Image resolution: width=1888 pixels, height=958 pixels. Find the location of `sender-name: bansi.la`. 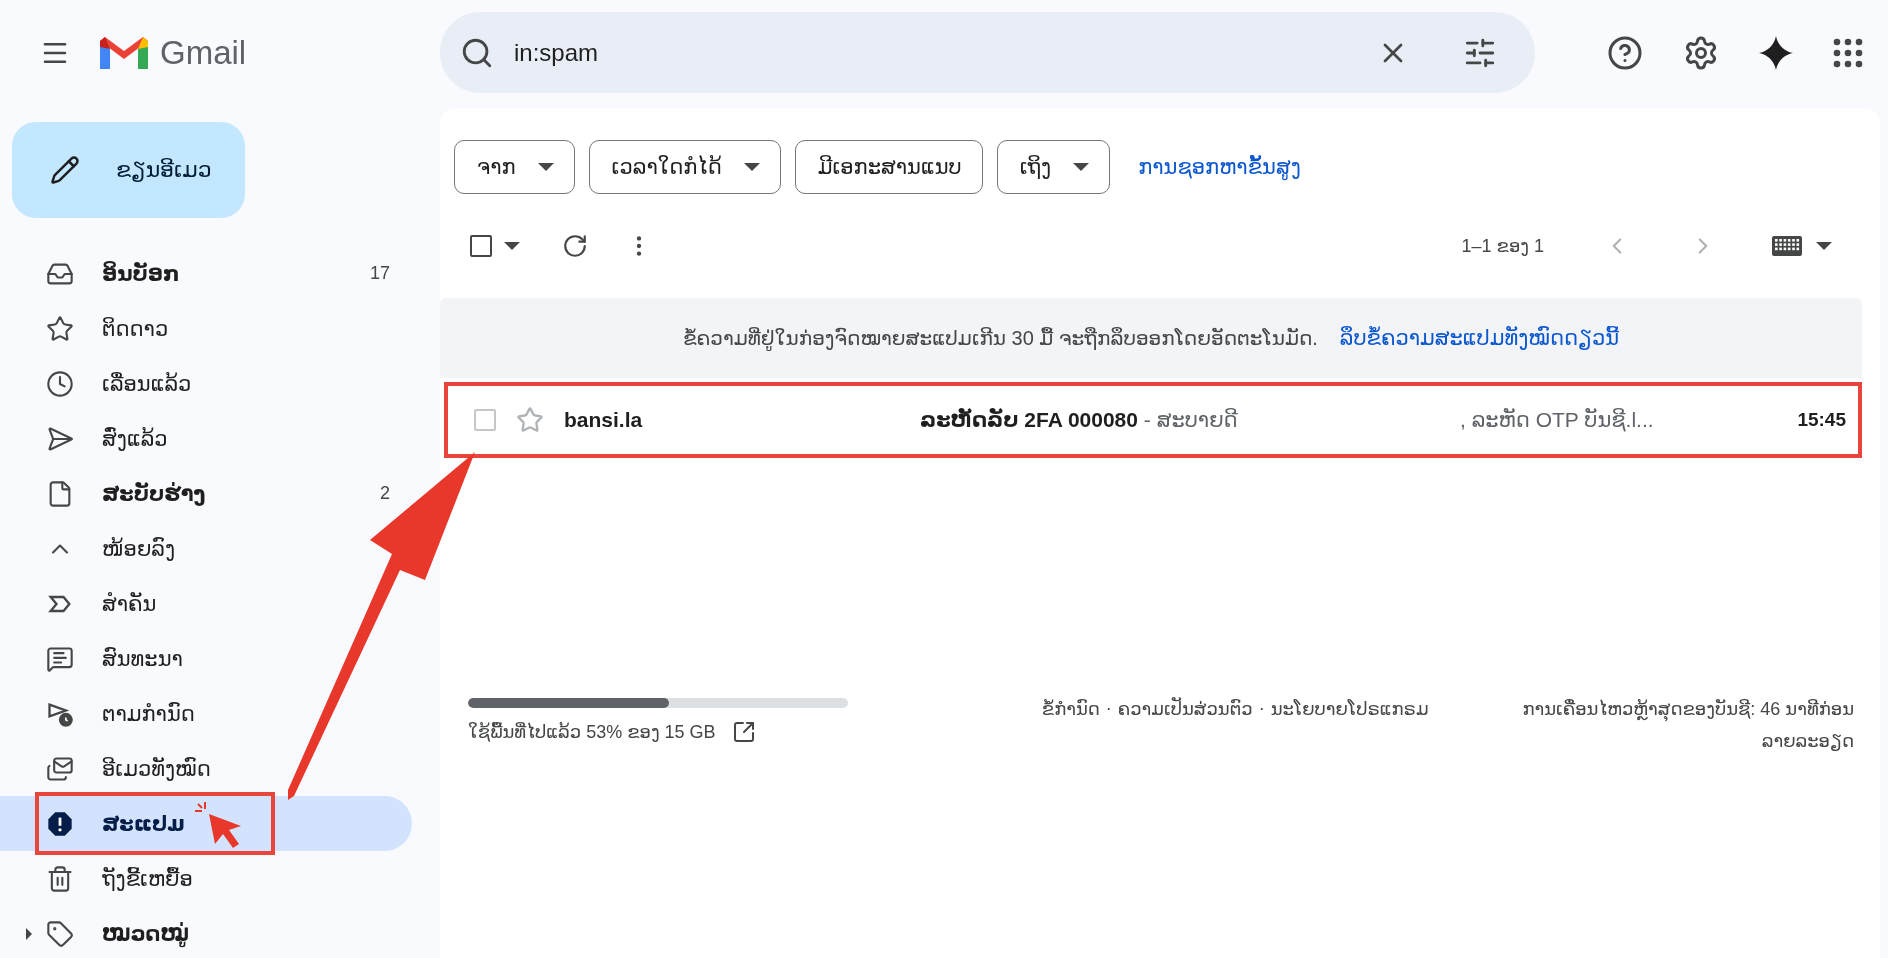

sender-name: bansi.la is located at coordinates (604, 420).